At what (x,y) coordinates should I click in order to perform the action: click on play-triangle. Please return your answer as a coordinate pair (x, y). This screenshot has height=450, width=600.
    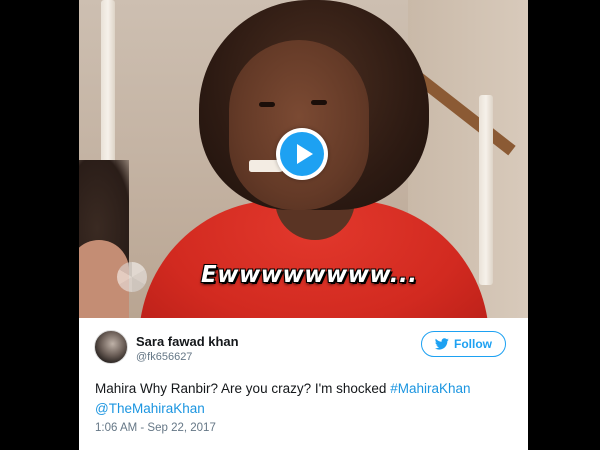
    Looking at the image, I should click on (305, 154).